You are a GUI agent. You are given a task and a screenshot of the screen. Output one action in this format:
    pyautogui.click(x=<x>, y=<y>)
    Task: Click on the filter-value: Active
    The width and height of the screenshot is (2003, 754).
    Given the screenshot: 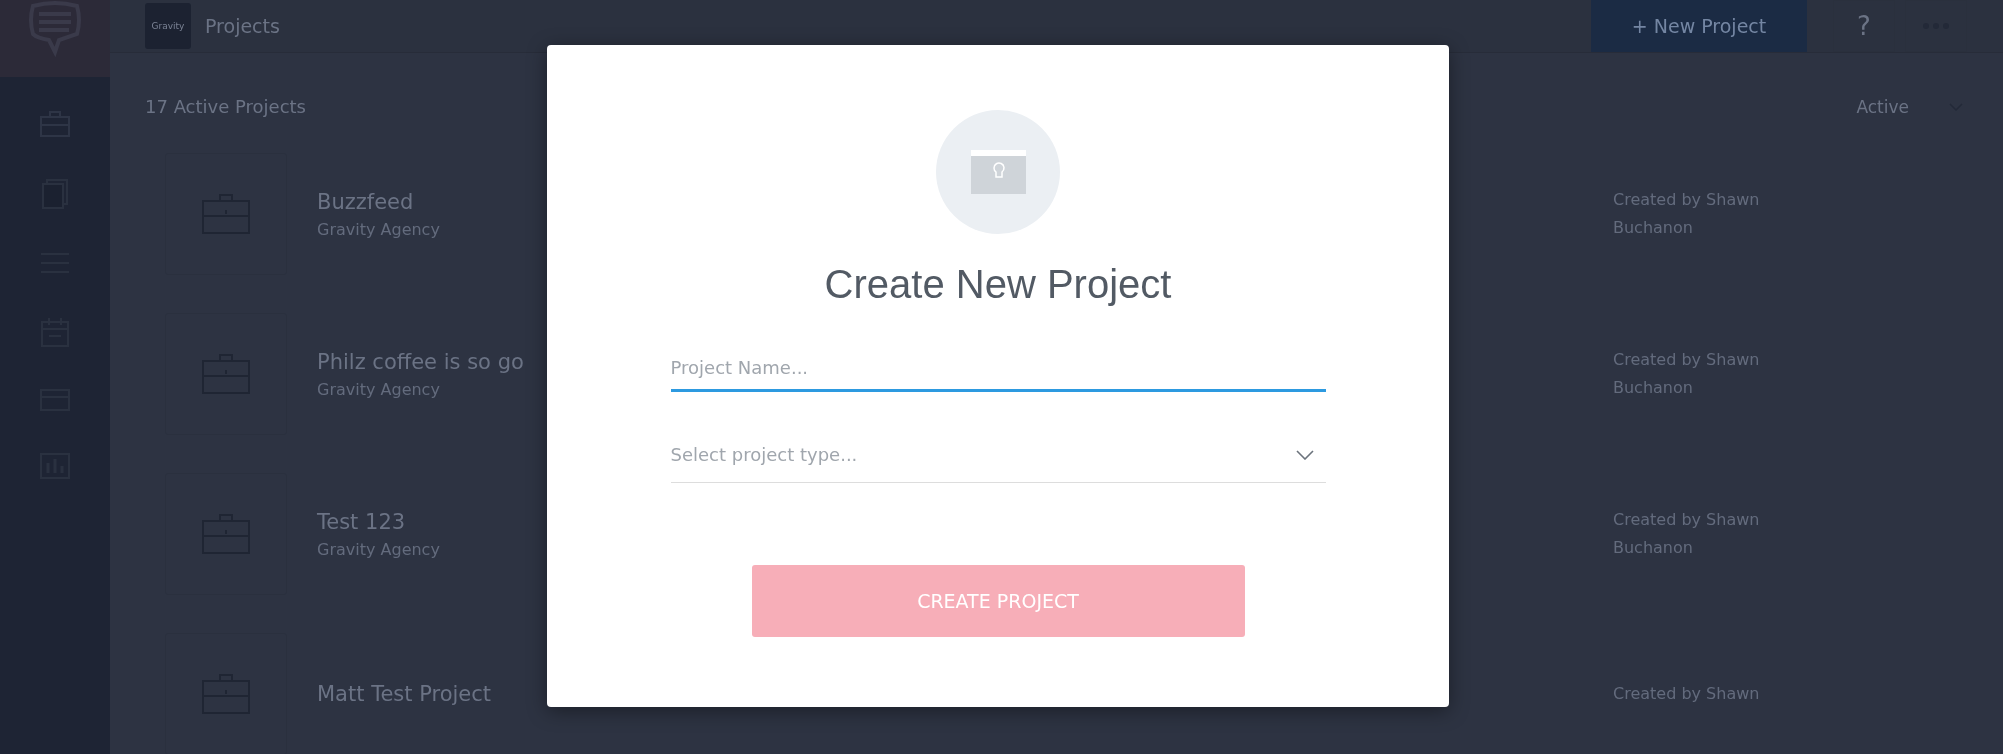 What is the action you would take?
    pyautogui.click(x=1882, y=106)
    